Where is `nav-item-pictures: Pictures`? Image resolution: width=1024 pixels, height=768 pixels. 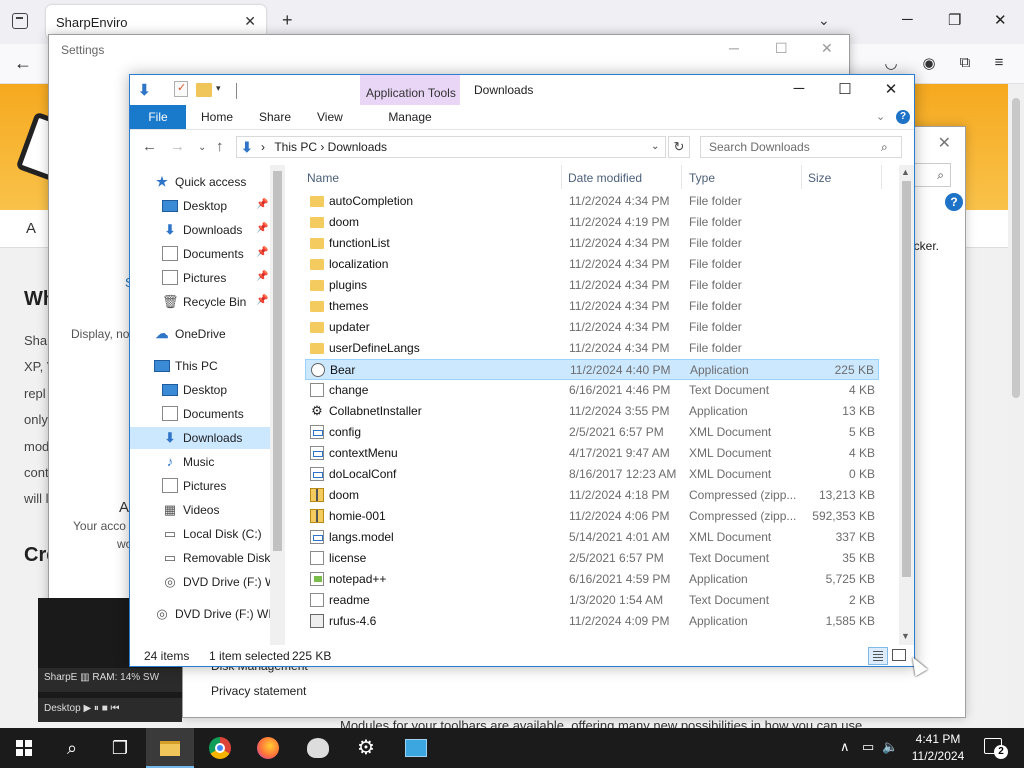
nav-item-pictures: Pictures is located at coordinates (200, 486).